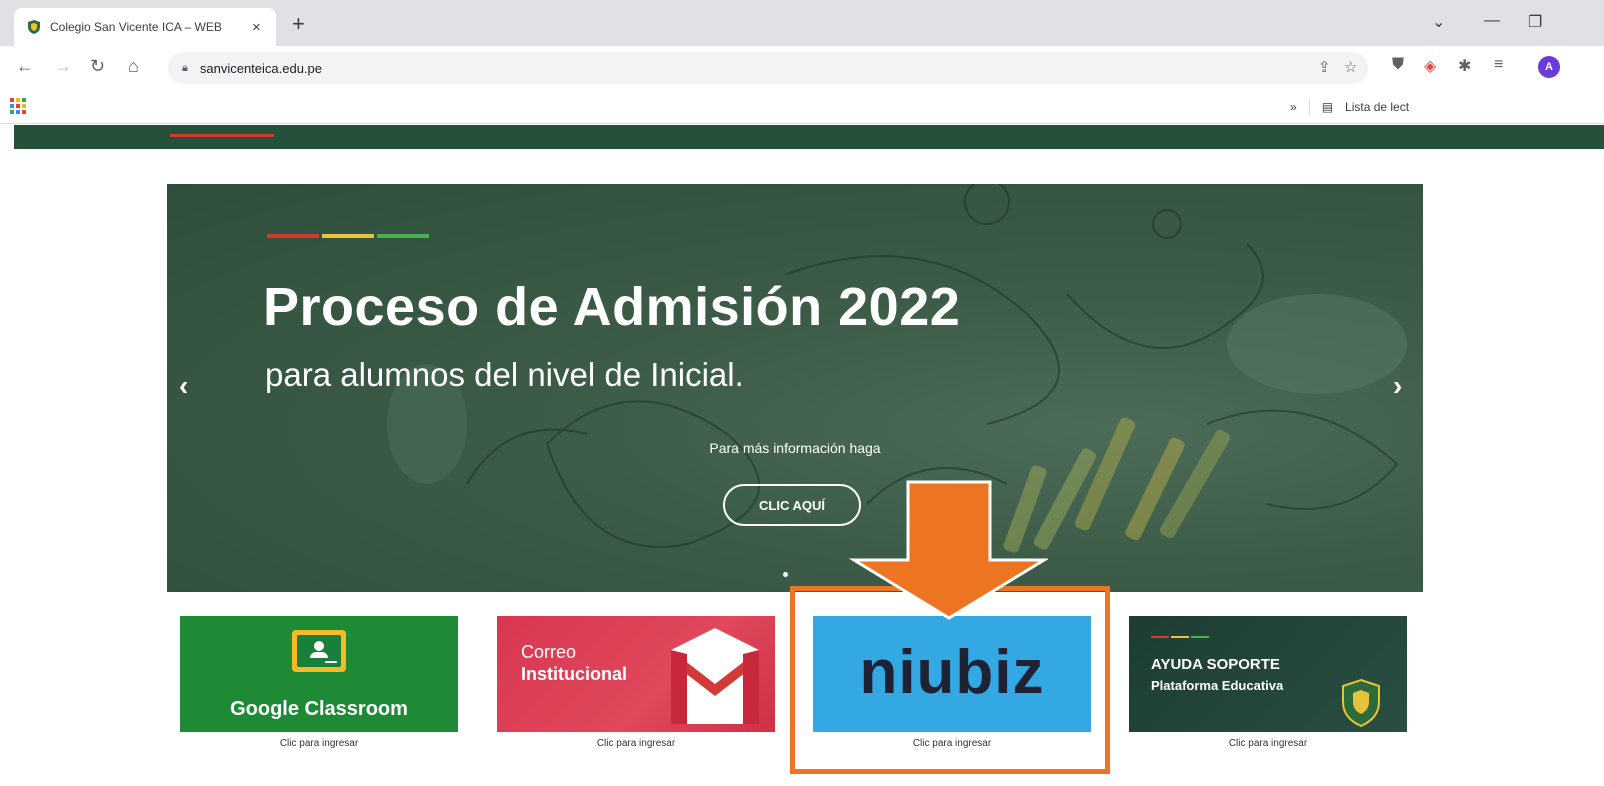  What do you see at coordinates (1215, 664) in the screenshot?
I see `support-line1: AYUDA SOPORTE` at bounding box center [1215, 664].